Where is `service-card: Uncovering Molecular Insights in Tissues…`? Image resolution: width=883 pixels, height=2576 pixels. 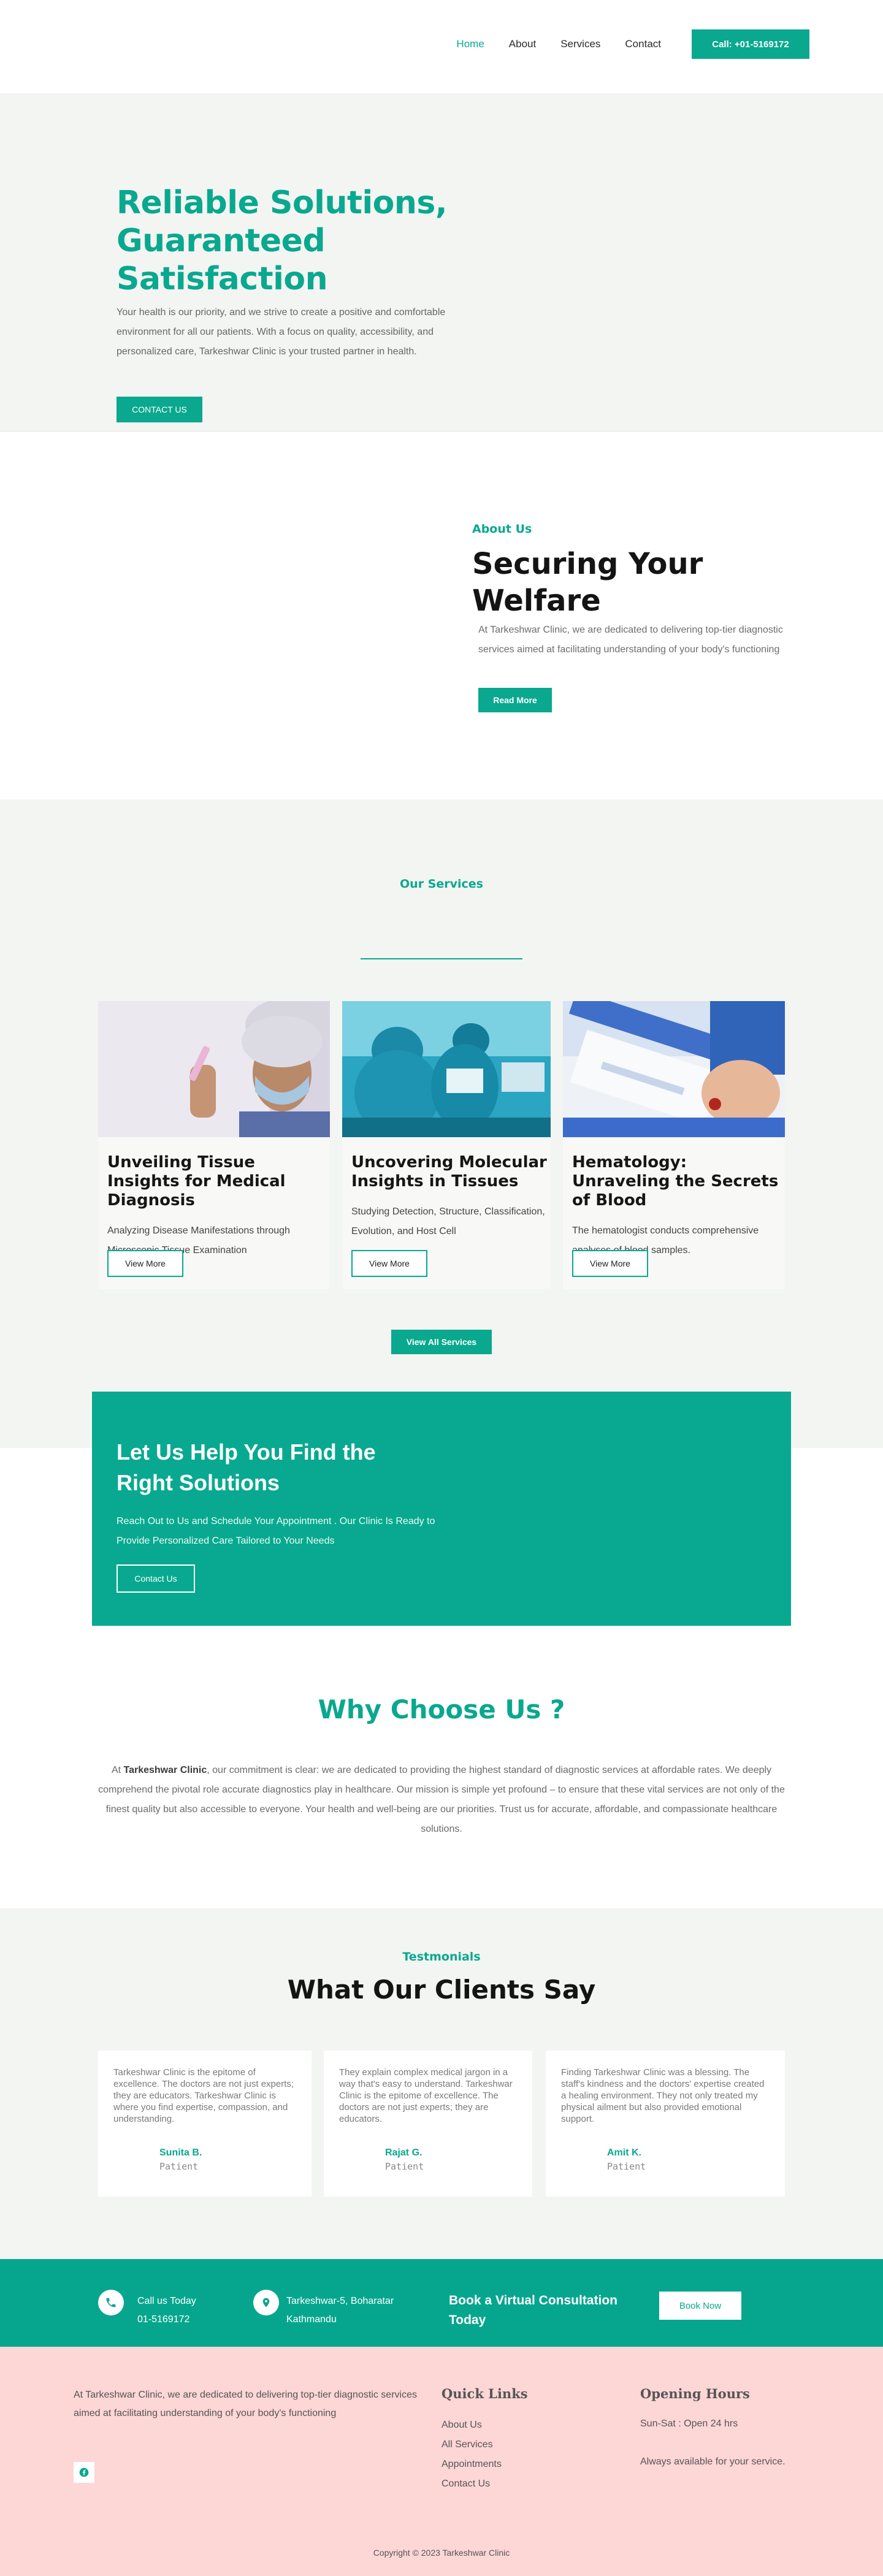 service-card: Uncovering Molecular Insights in Tissues… is located at coordinates (447, 1145).